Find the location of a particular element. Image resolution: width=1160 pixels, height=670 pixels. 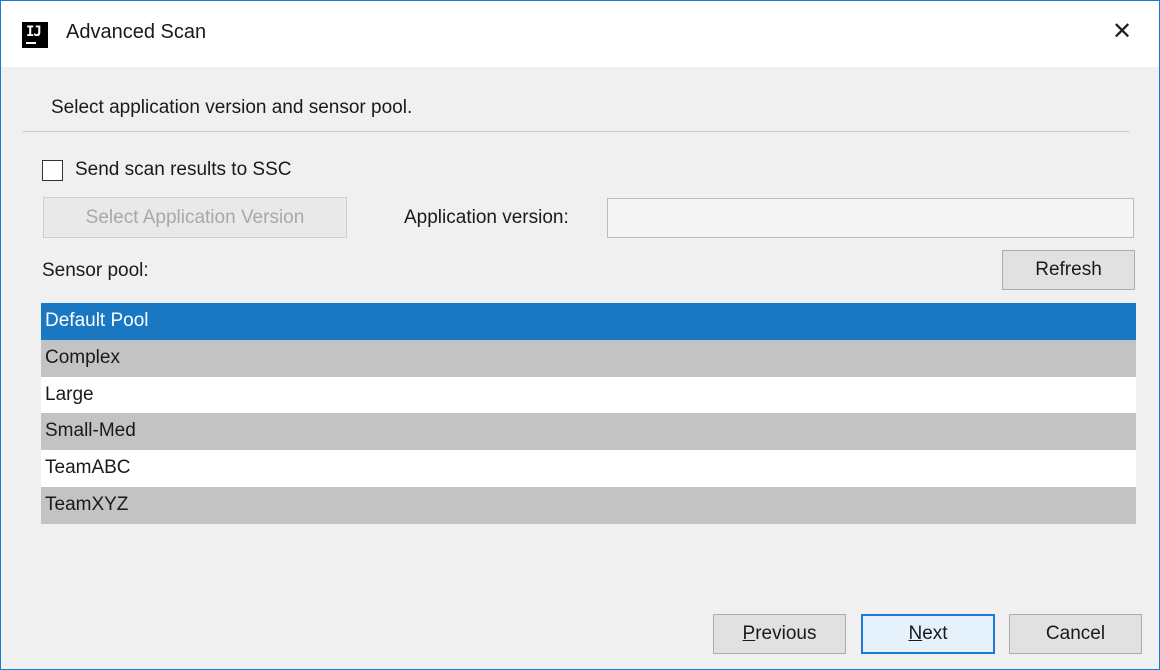

send-results-label: Send scan results to SSC is located at coordinates (183, 170).